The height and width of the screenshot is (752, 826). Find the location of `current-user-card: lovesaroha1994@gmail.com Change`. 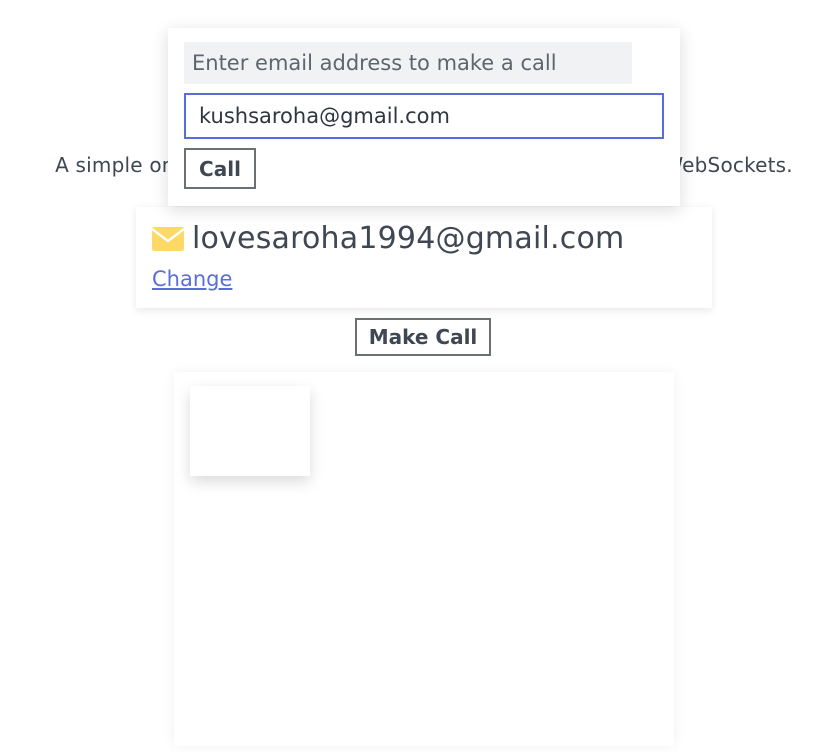

current-user-card: lovesaroha1994@gmail.com Change is located at coordinates (424, 257).